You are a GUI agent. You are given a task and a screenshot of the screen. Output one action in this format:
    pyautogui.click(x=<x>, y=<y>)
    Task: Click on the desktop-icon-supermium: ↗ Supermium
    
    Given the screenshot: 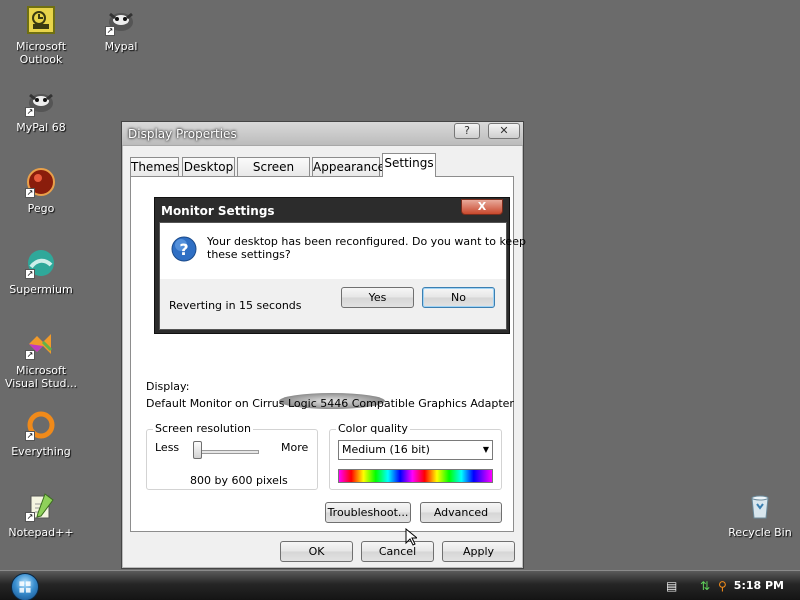 What is the action you would take?
    pyautogui.click(x=41, y=271)
    